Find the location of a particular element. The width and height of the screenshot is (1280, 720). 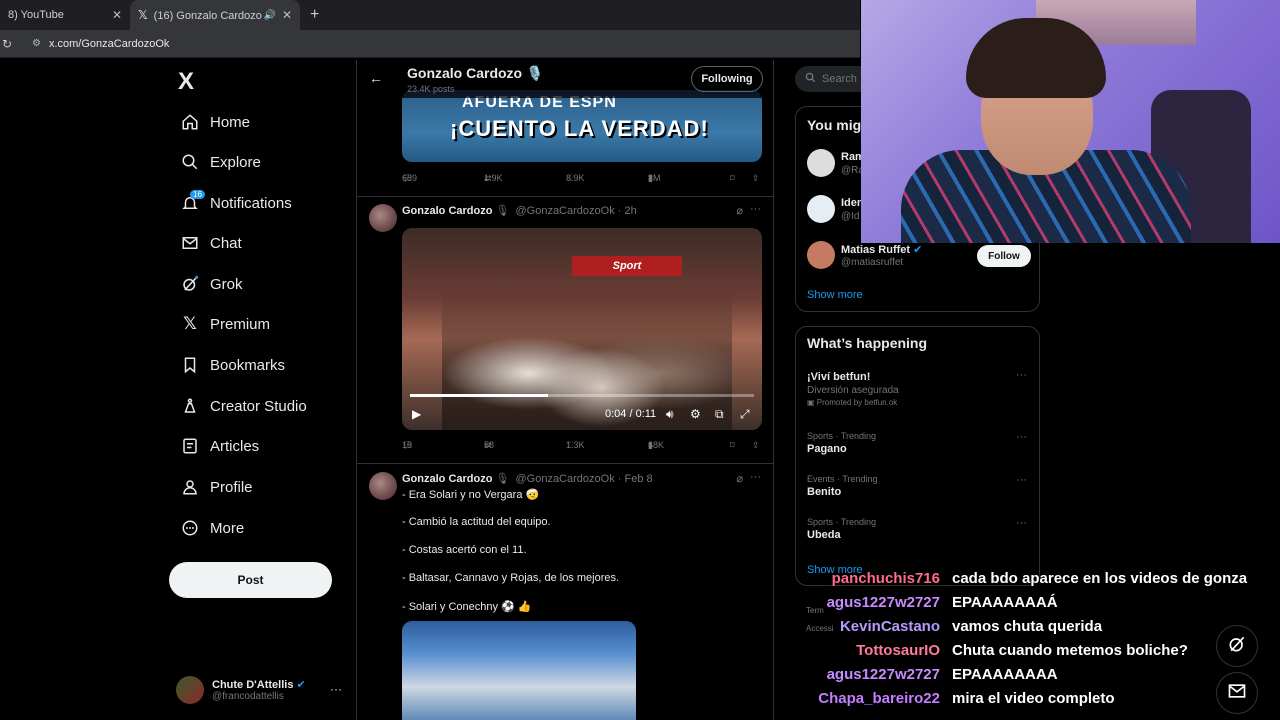

back-arrow-icon: ← is located at coordinates (376, 78).